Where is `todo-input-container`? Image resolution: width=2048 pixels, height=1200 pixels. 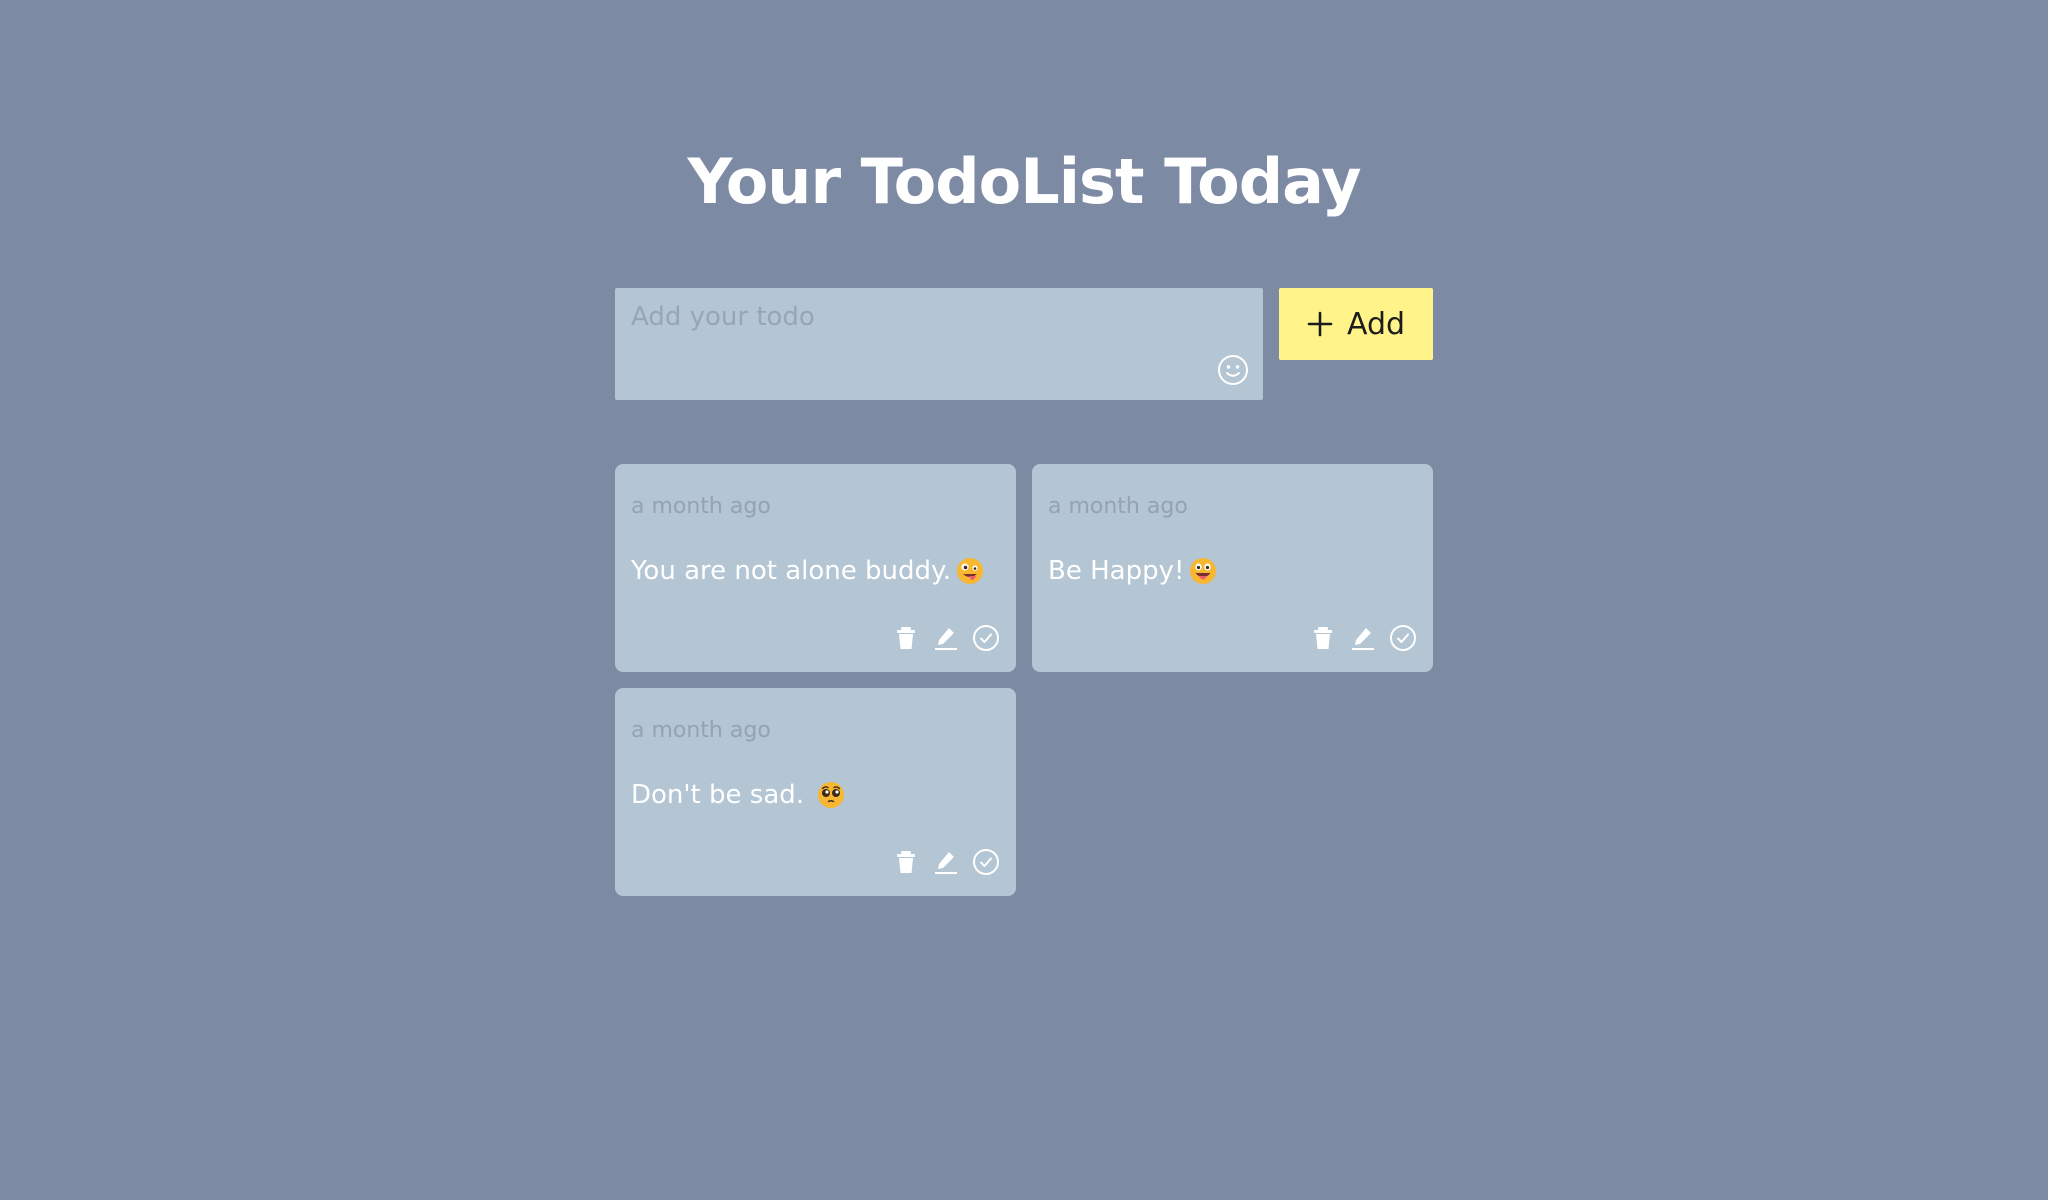
todo-input-container is located at coordinates (939, 344).